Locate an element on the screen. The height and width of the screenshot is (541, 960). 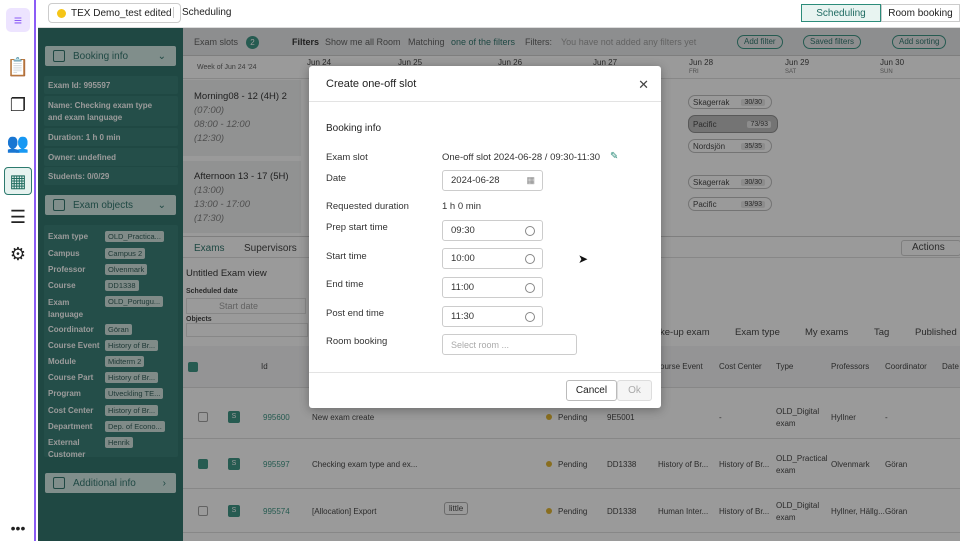
app-nav-bar: ≡ 📋 ❐ 👥 ▦ ☰ ⚙ ••• is located at coordinates (18, 270).